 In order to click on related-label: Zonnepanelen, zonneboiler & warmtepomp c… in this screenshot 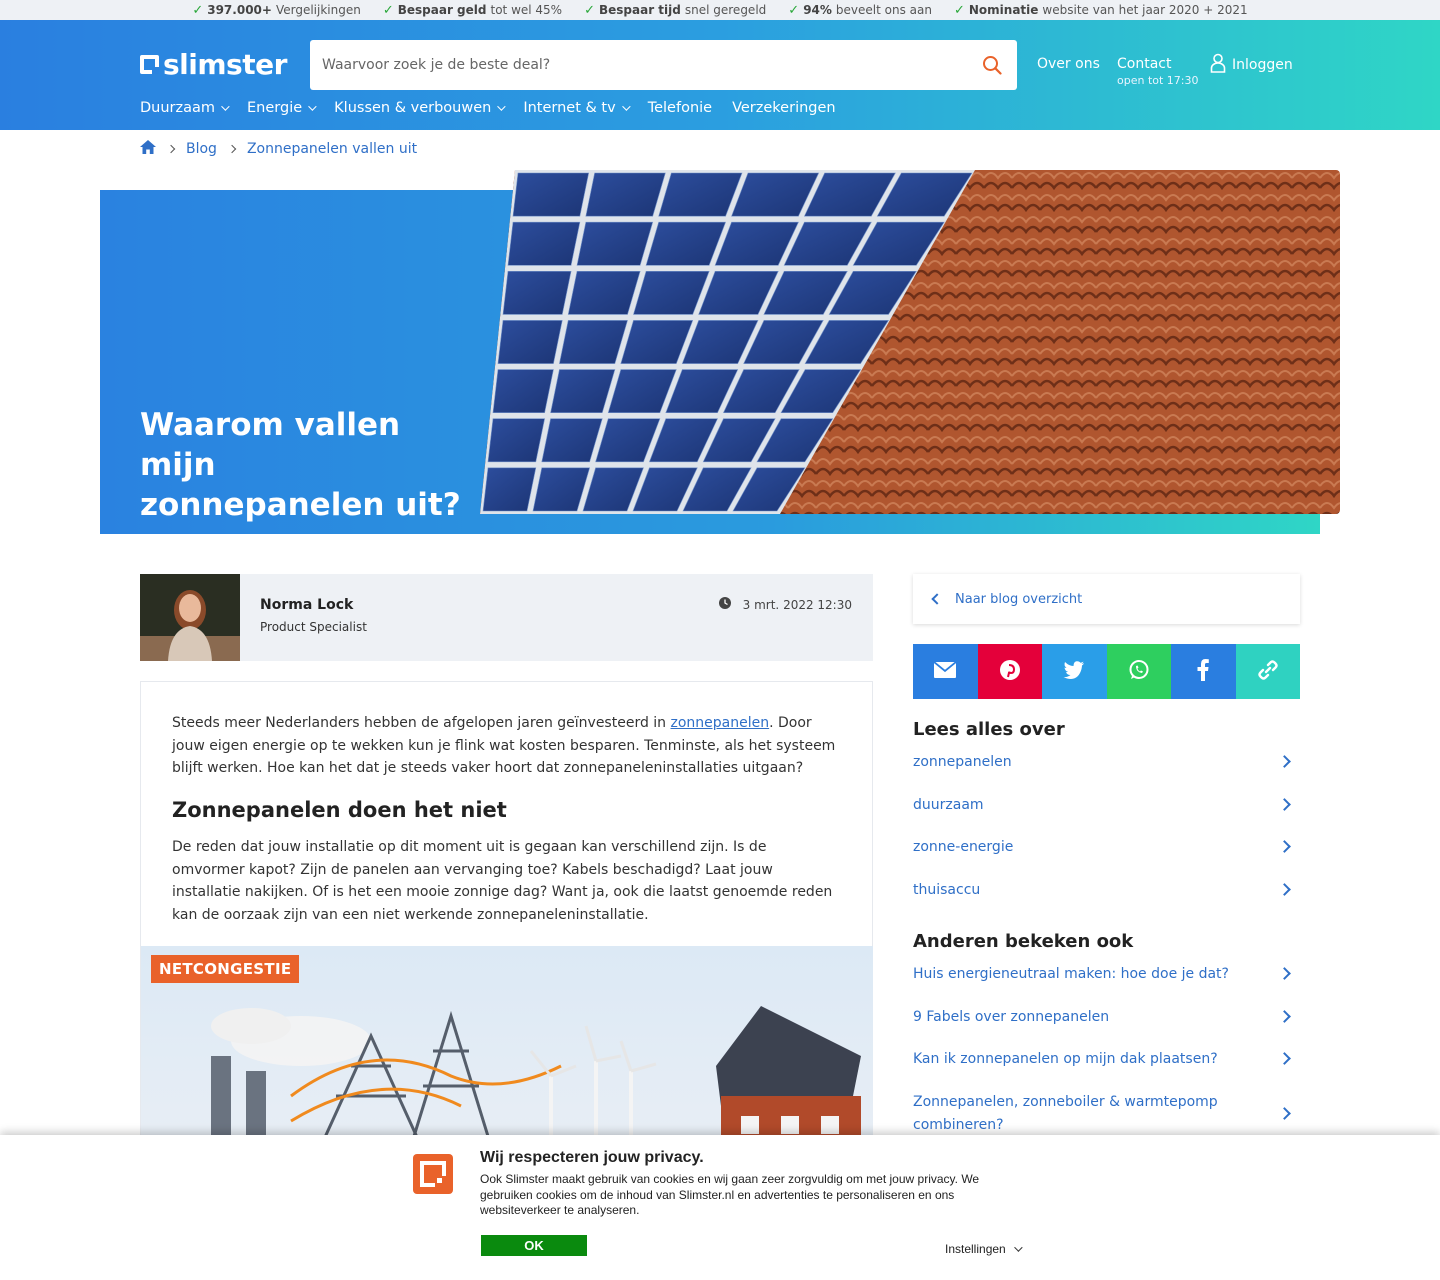, I will do `click(1065, 1113)`.